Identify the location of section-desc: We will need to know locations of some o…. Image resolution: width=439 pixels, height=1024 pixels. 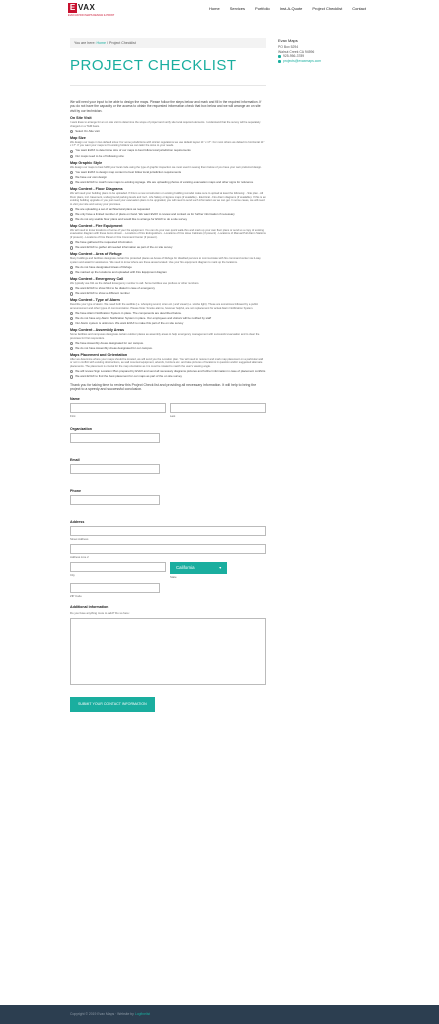
(168, 233).